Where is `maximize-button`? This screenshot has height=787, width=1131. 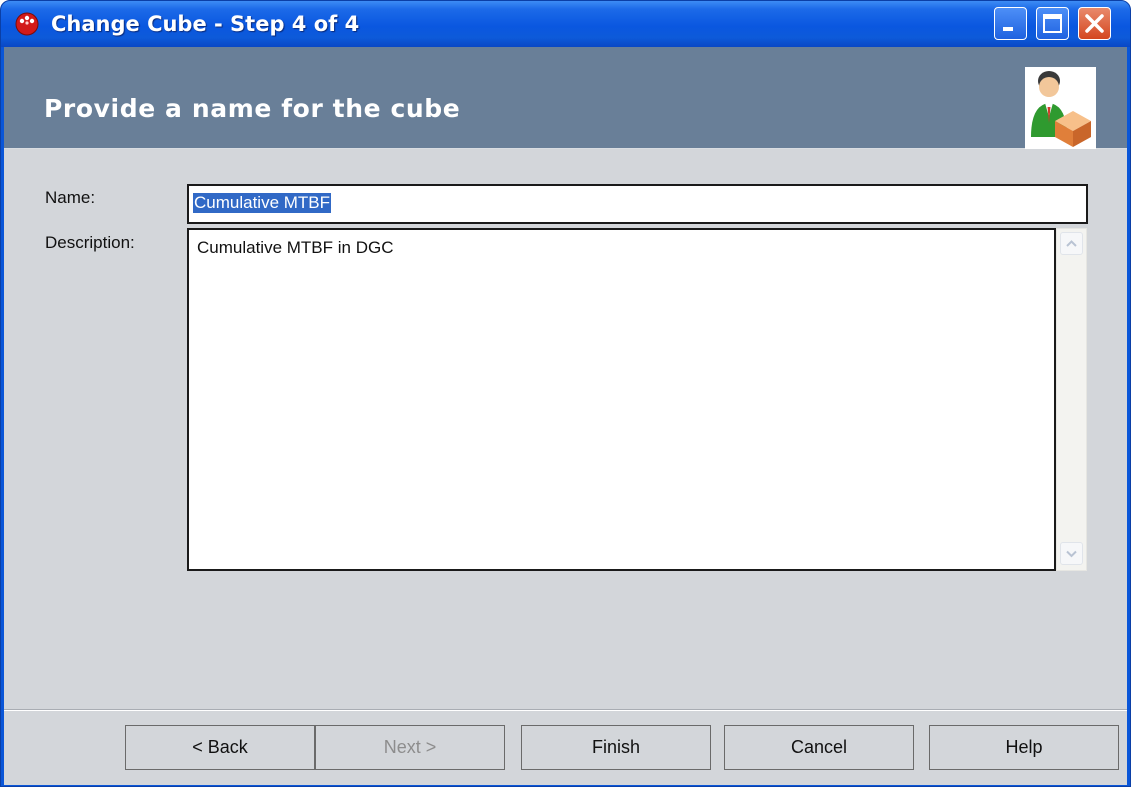
maximize-button is located at coordinates (1052, 23).